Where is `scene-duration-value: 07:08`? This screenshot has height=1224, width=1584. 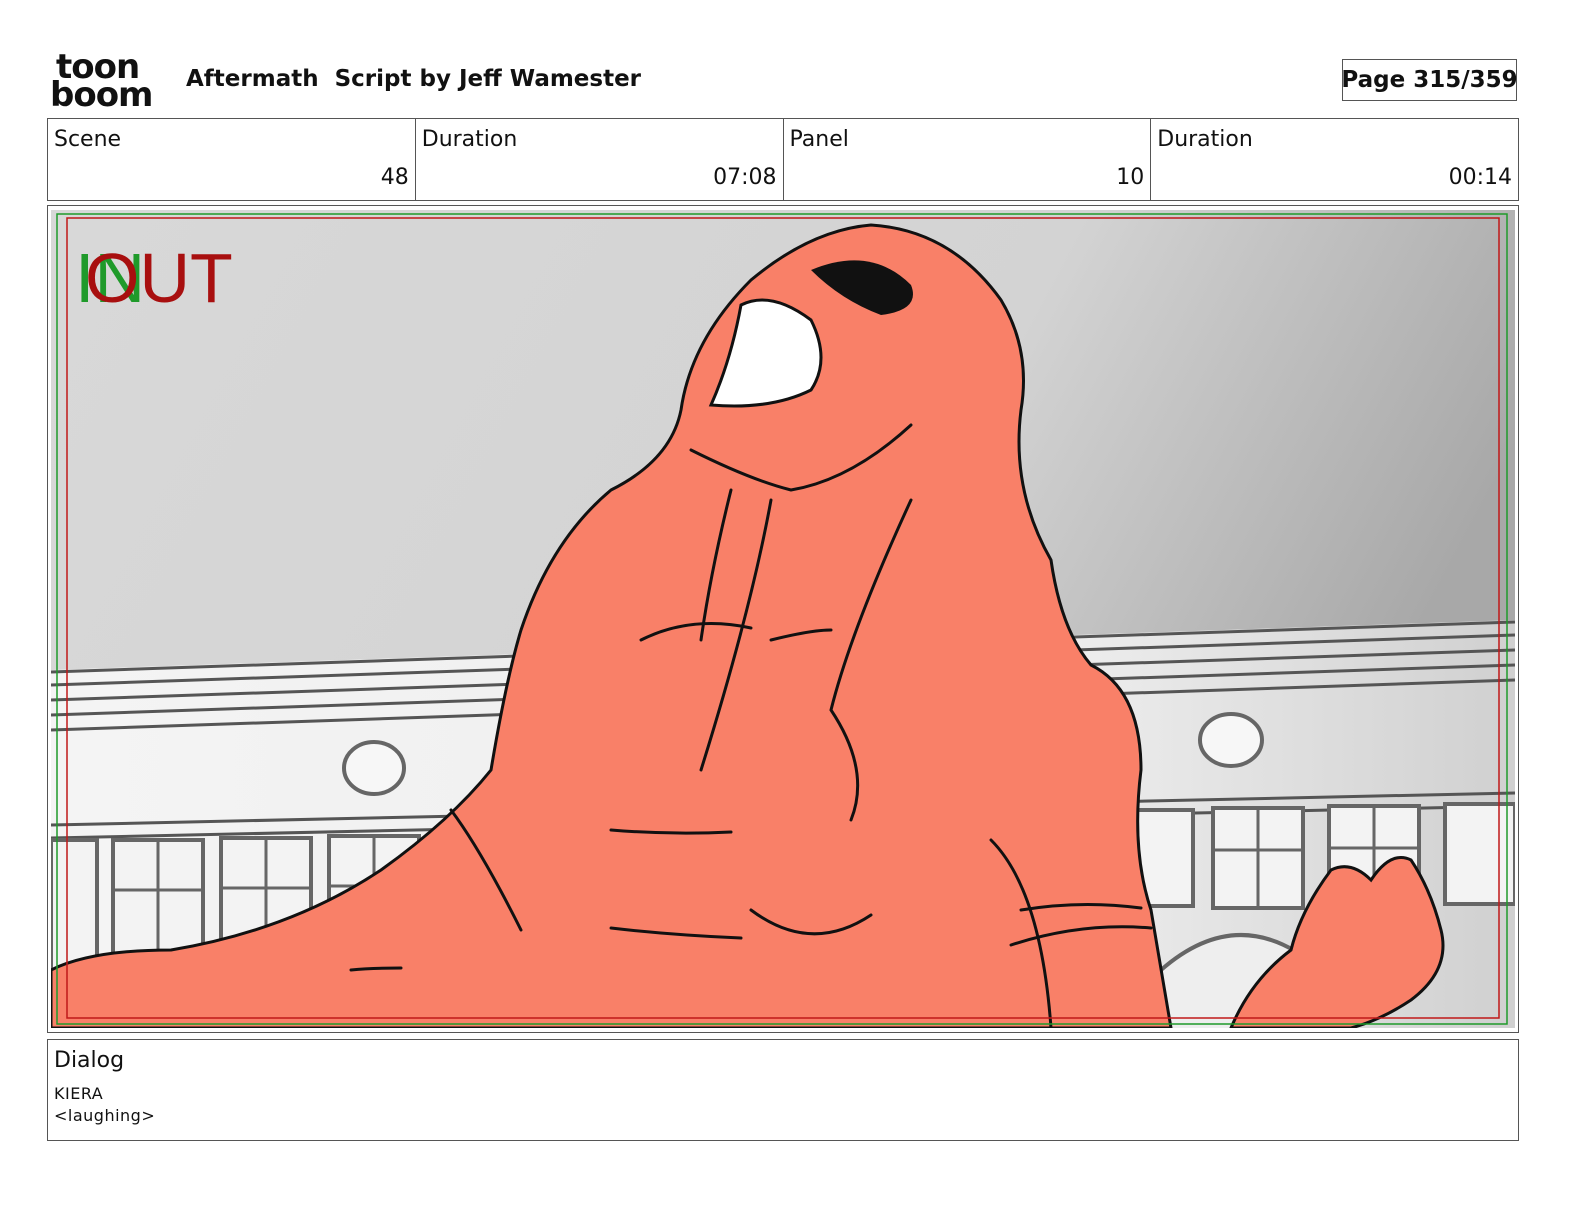
scene-duration-value: 07:08 is located at coordinates (745, 177).